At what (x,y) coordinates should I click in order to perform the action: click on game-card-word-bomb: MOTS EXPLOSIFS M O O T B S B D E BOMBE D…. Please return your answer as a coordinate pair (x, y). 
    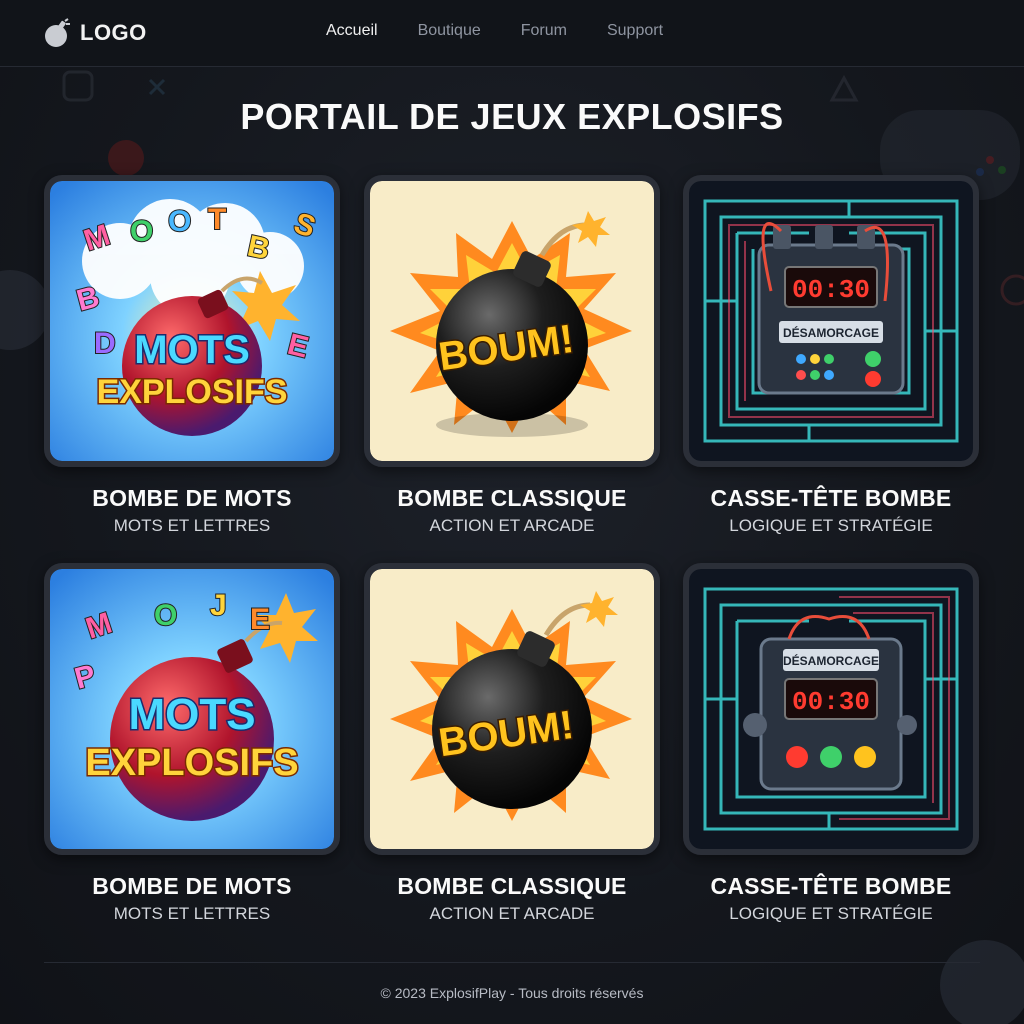
    Looking at the image, I should click on (192, 355).